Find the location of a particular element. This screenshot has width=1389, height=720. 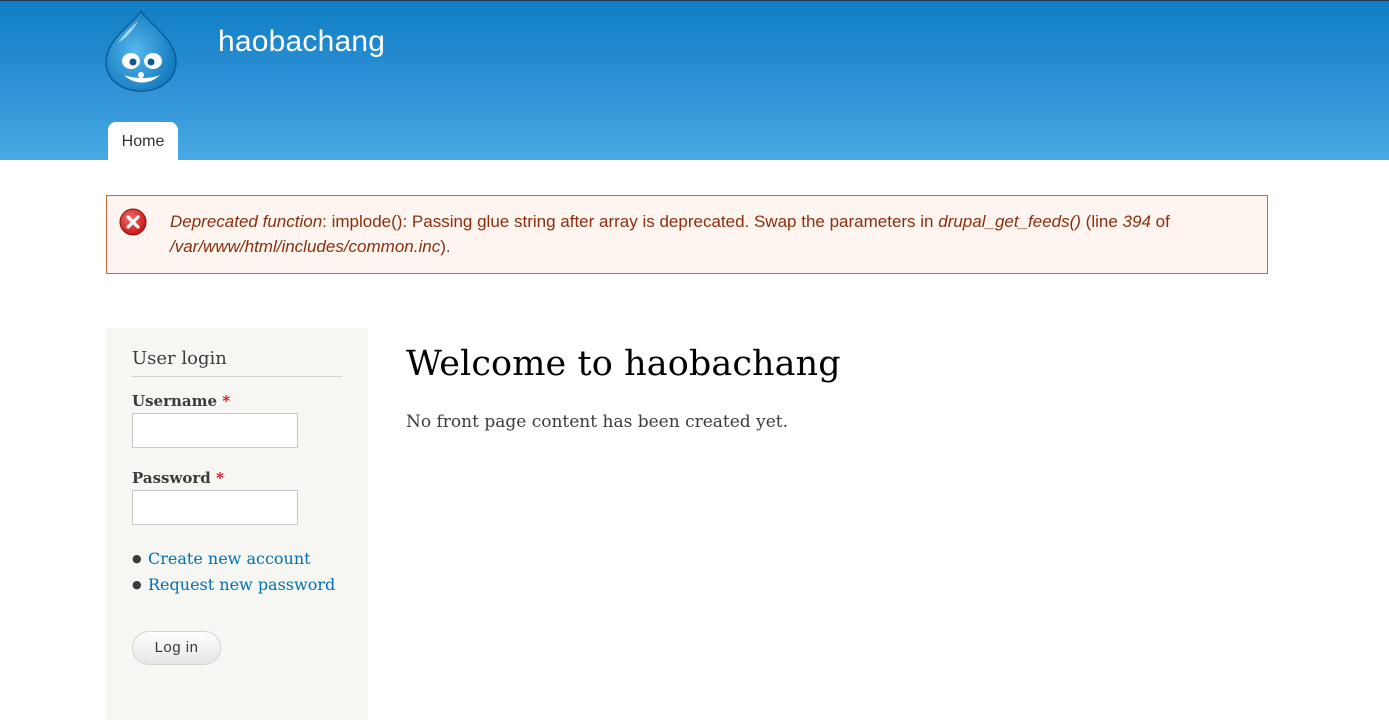

error-function: drupal_get_feeds() is located at coordinates (1009, 221).